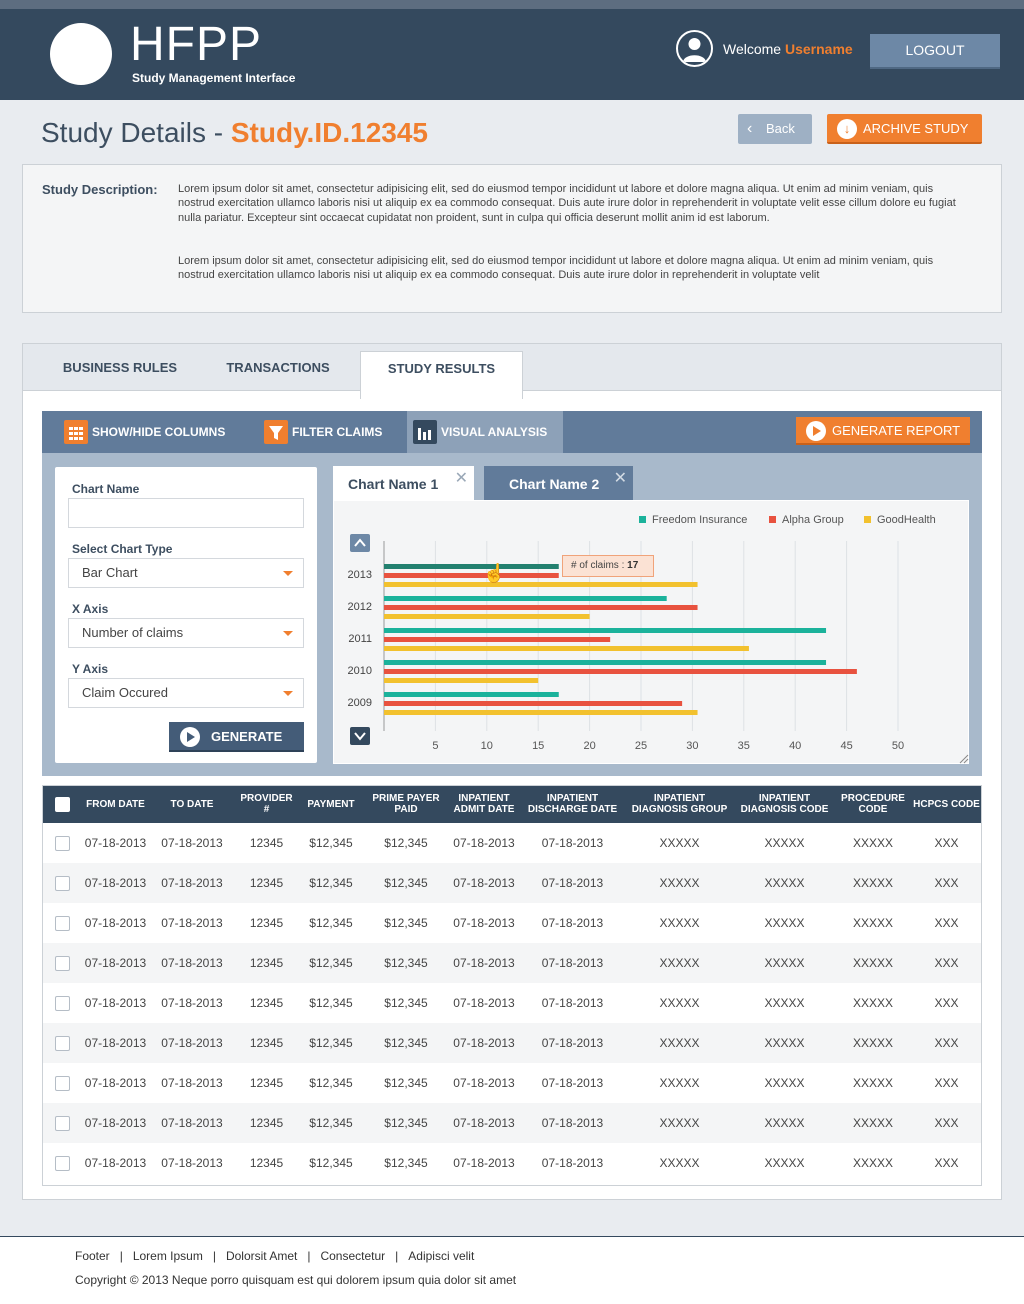  Describe the element at coordinates (846, 746) in the screenshot. I see `x-tick-label: 45` at that location.